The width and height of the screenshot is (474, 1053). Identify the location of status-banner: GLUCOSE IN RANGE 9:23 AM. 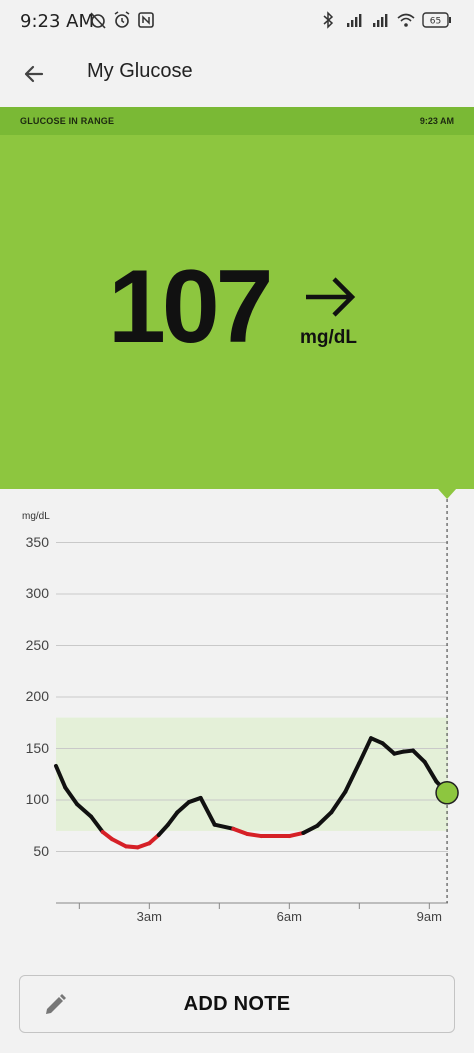
(237, 121).